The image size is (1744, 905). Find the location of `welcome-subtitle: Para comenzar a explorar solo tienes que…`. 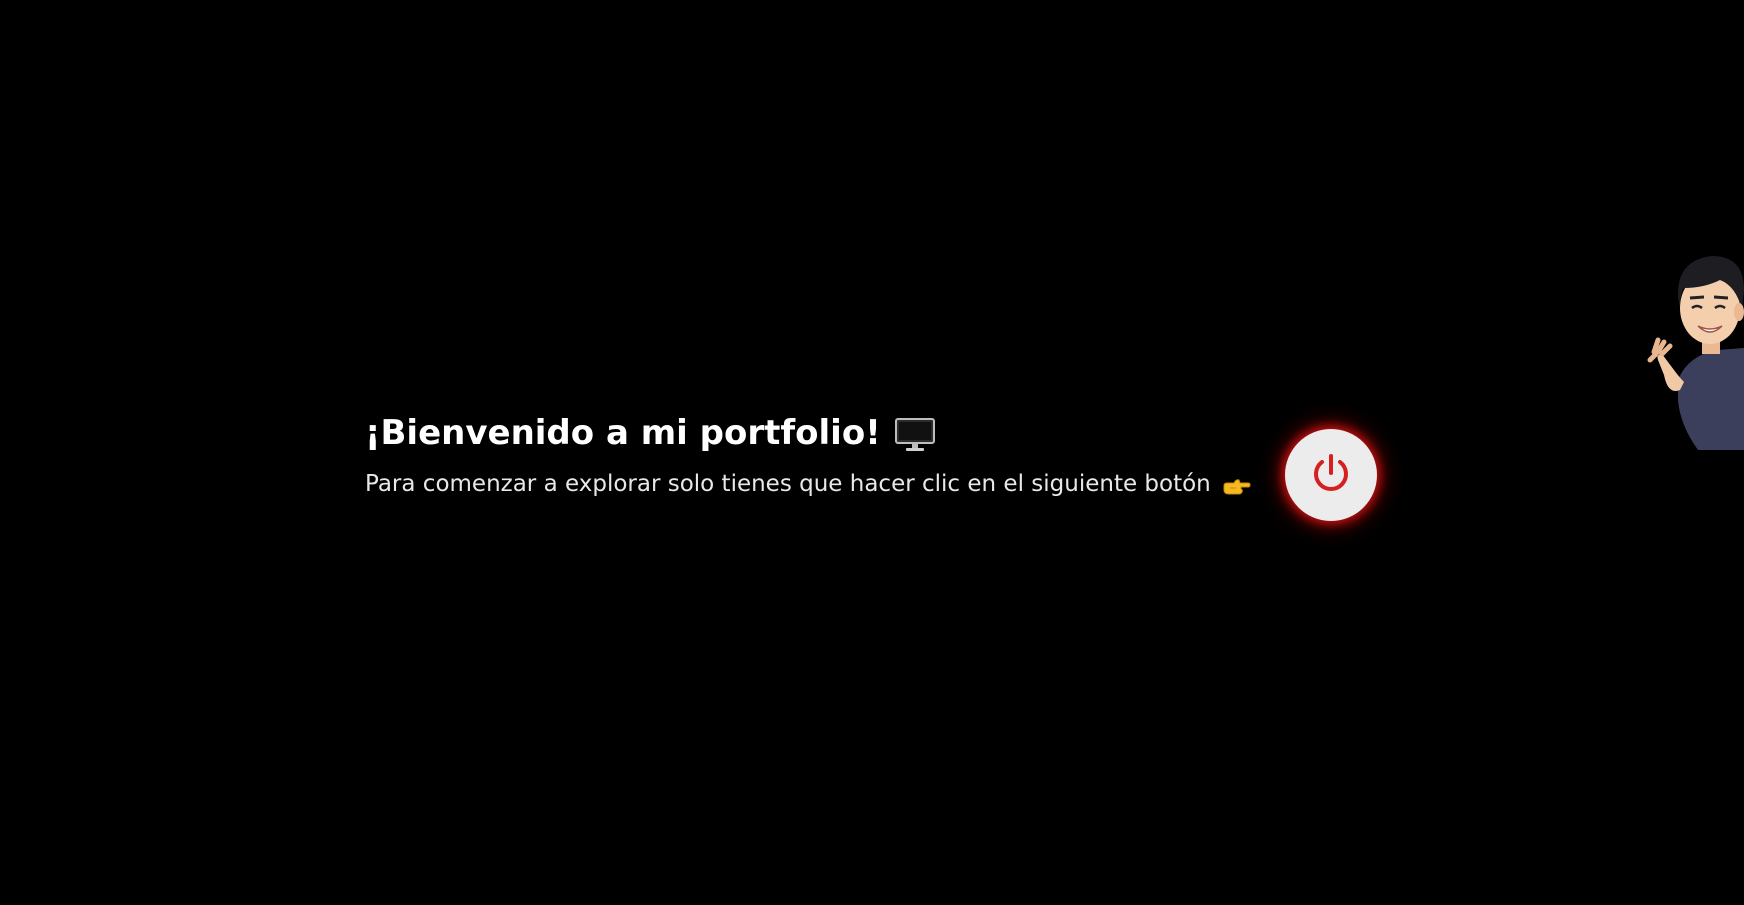

welcome-subtitle: Para comenzar a explorar solo tienes que… is located at coordinates (808, 484).